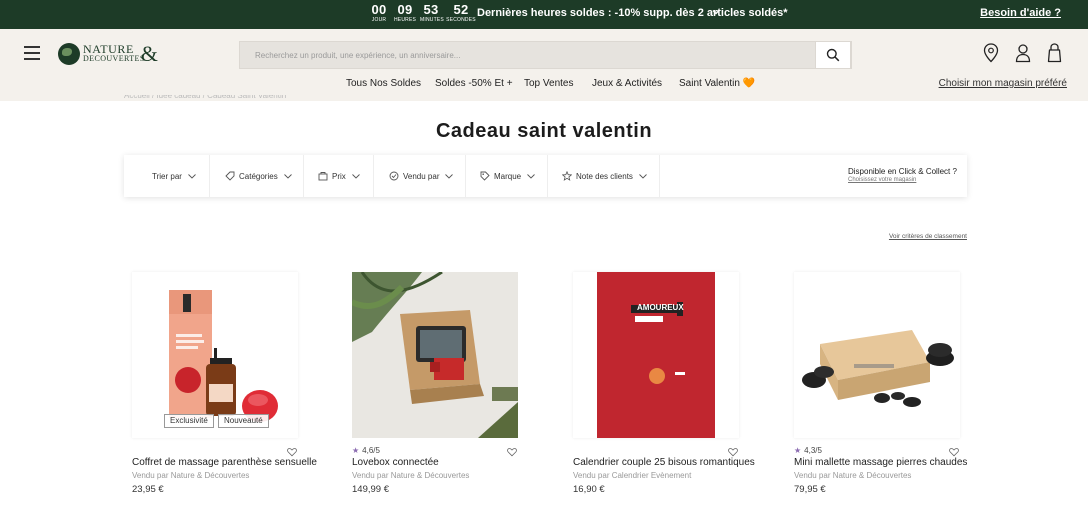  What do you see at coordinates (371, 450) in the screenshot?
I see `rating-value: 4,6/5` at bounding box center [371, 450].